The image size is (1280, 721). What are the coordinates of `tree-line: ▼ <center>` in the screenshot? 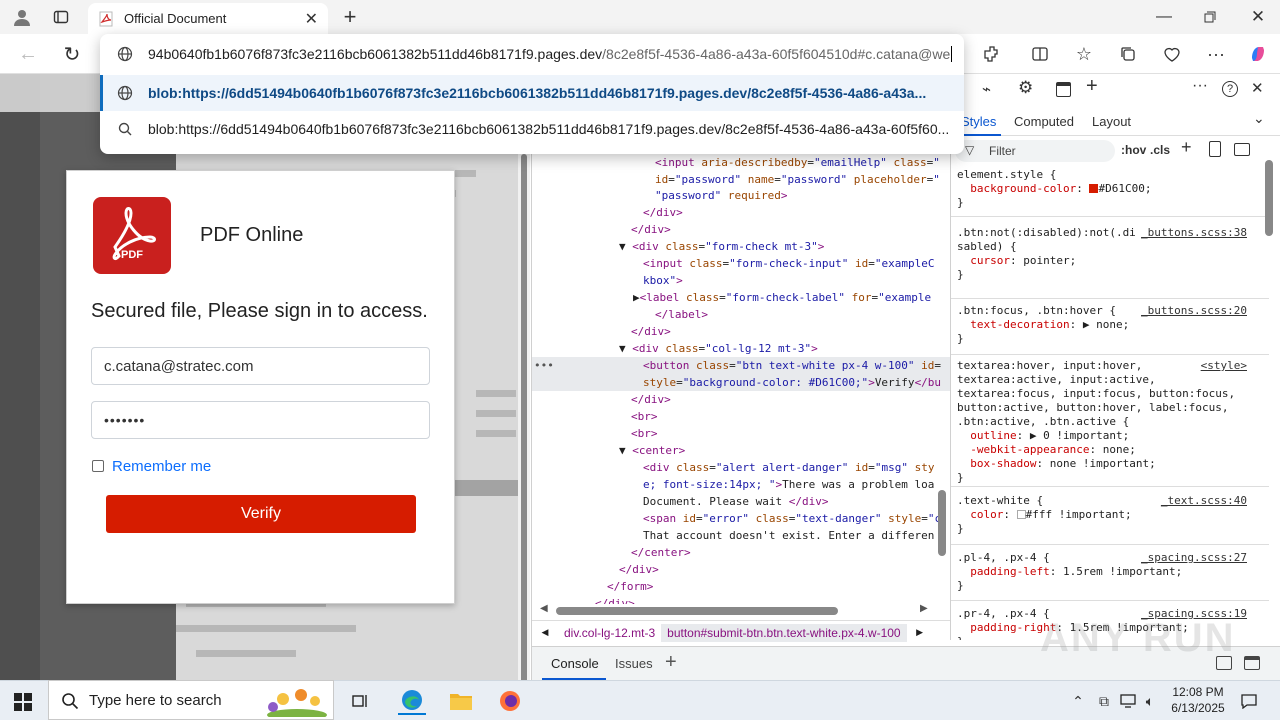 It's located at (652, 450).